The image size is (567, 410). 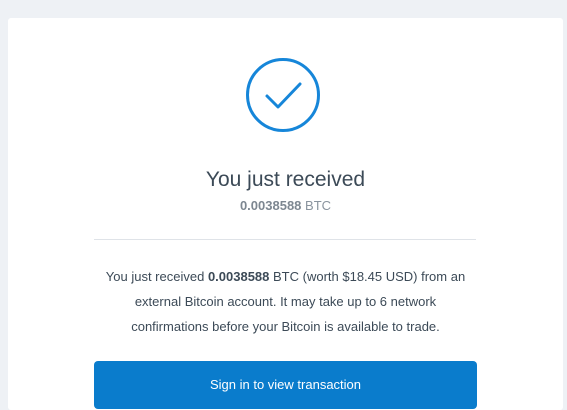 I want to click on message-amount: 0.0038588, so click(x=238, y=276).